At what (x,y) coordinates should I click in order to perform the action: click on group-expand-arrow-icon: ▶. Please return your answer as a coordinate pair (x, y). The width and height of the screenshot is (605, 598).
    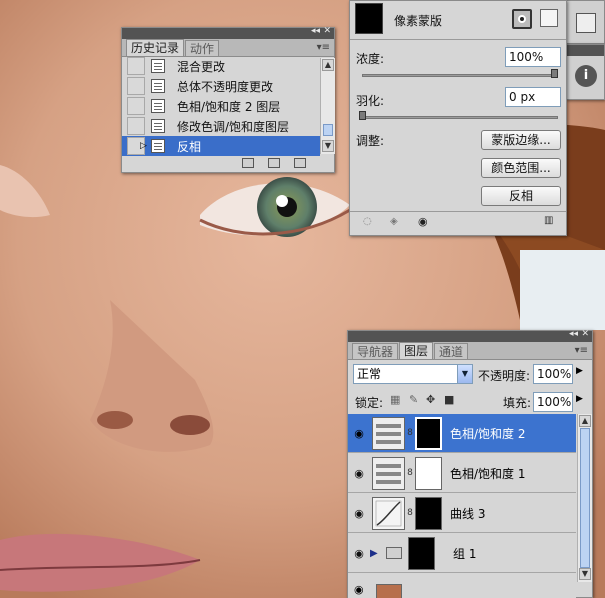
    Looking at the image, I should click on (376, 553).